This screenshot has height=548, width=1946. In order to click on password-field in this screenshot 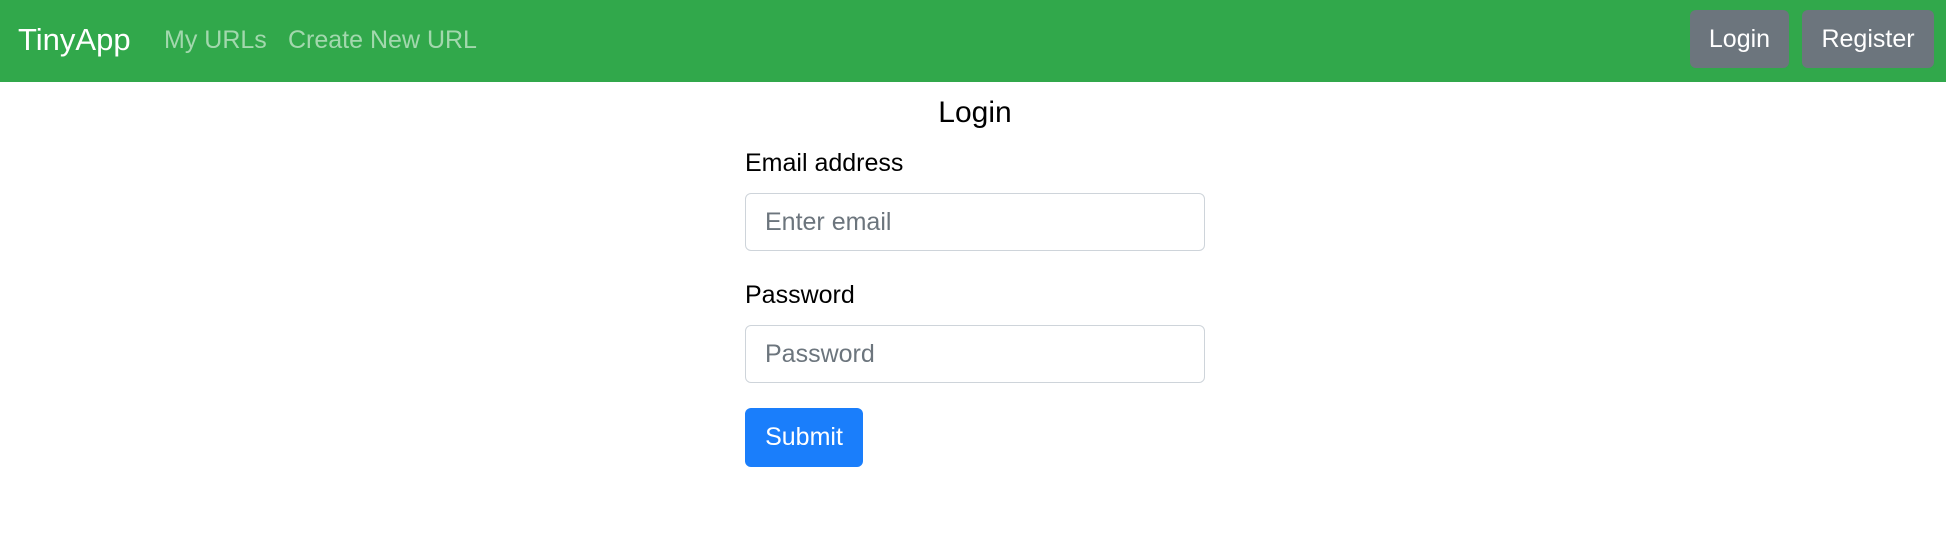, I will do `click(975, 354)`.